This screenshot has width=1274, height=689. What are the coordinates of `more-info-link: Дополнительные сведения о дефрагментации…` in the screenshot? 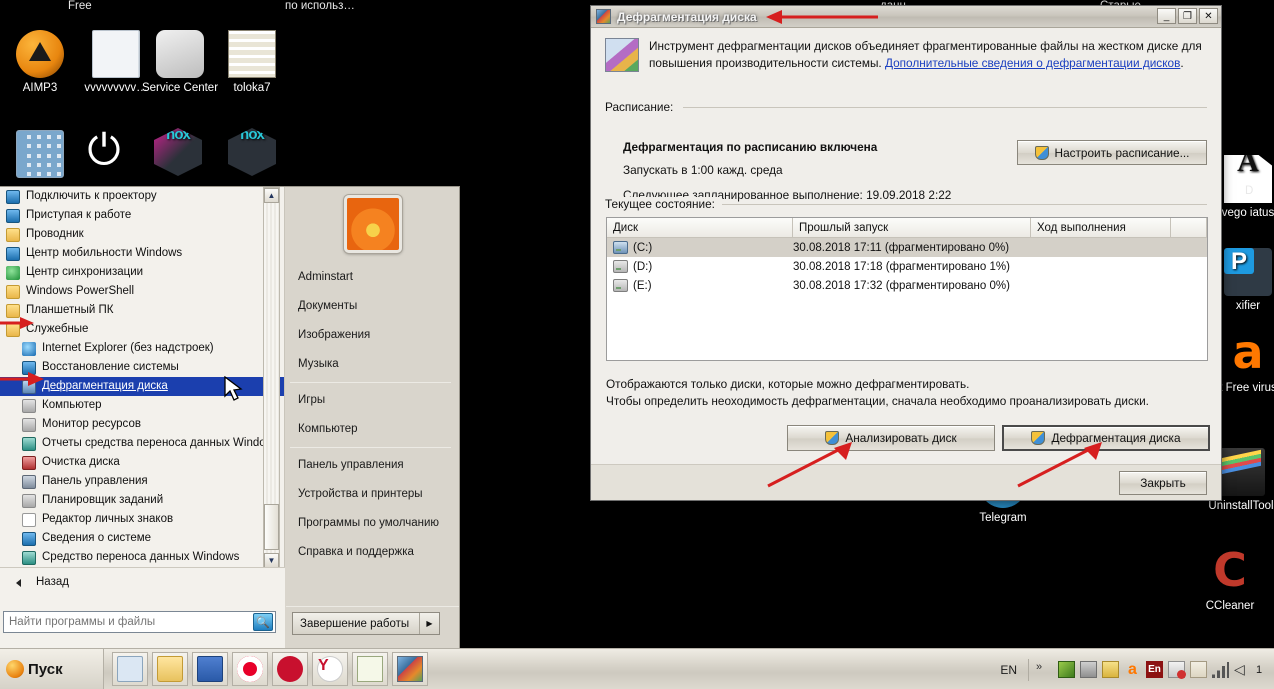 It's located at (1032, 63).